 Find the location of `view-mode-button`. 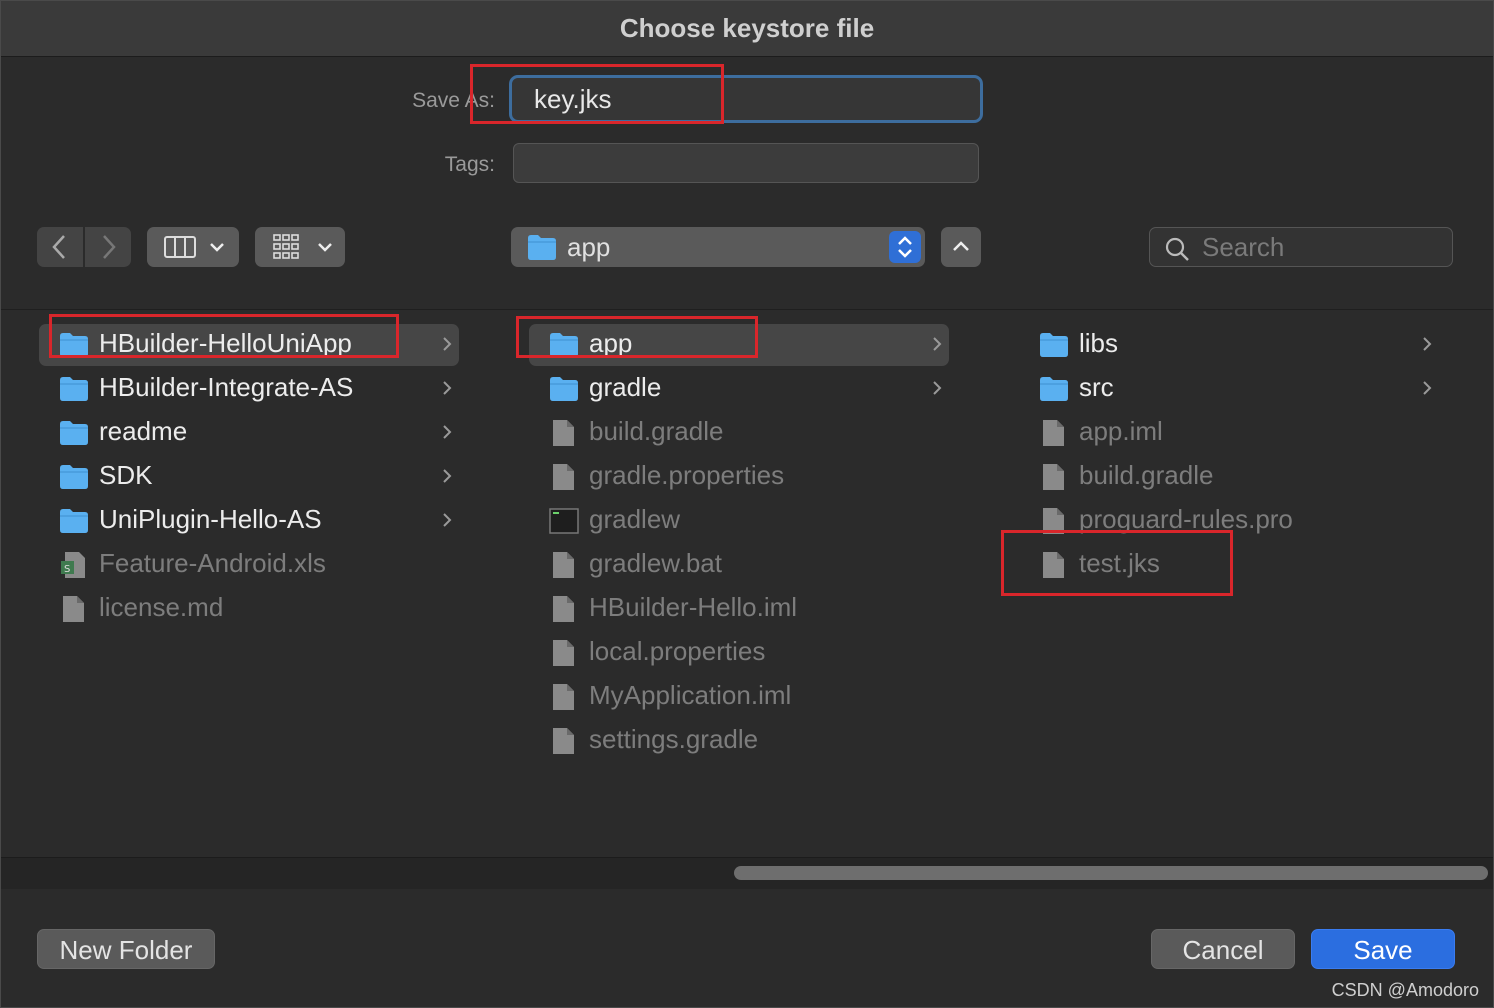

view-mode-button is located at coordinates (193, 247).